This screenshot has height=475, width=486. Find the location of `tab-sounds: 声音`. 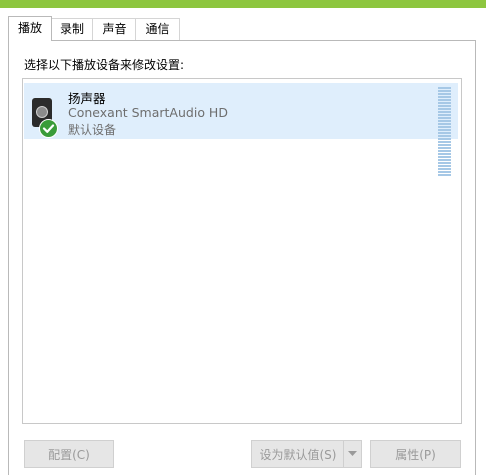

tab-sounds: 声音 is located at coordinates (114, 29).